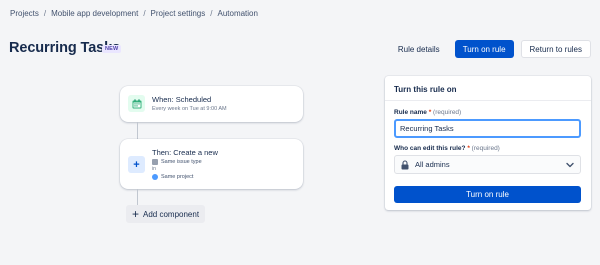  Describe the element at coordinates (189, 109) in the screenshot. I see `trigger-schedule: Every week on Tue at 9:00 AM` at that location.